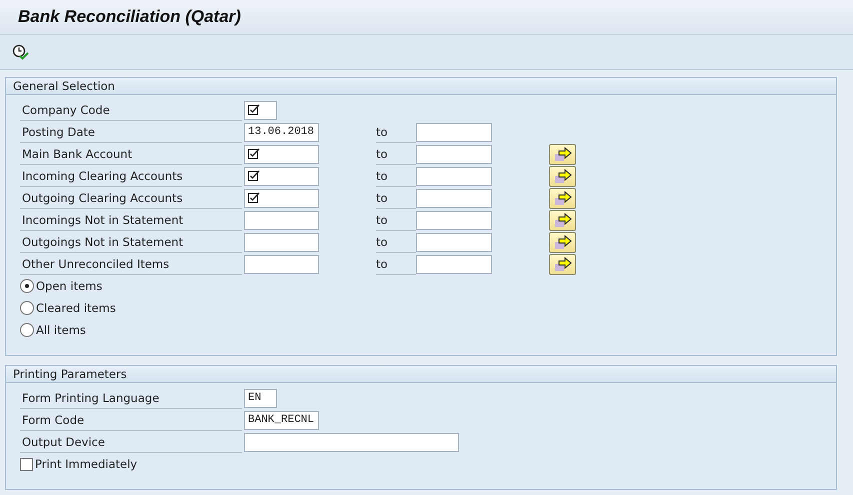  What do you see at coordinates (69, 286) in the screenshot?
I see `radio-label: Open items` at bounding box center [69, 286].